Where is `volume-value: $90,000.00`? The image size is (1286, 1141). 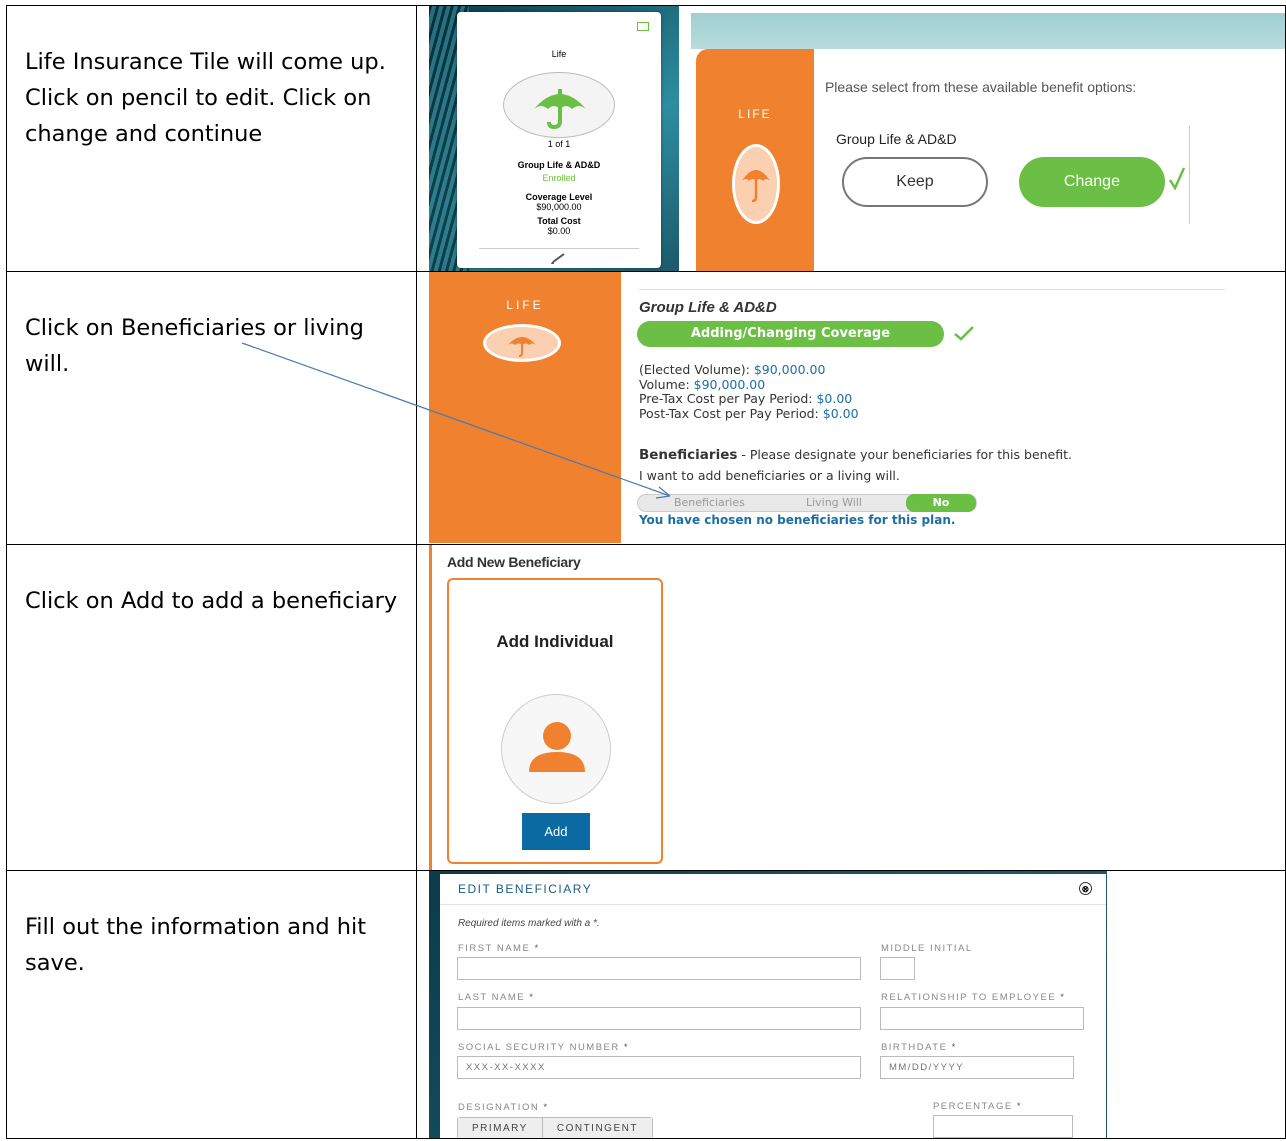
volume-value: $90,000.00 is located at coordinates (729, 384).